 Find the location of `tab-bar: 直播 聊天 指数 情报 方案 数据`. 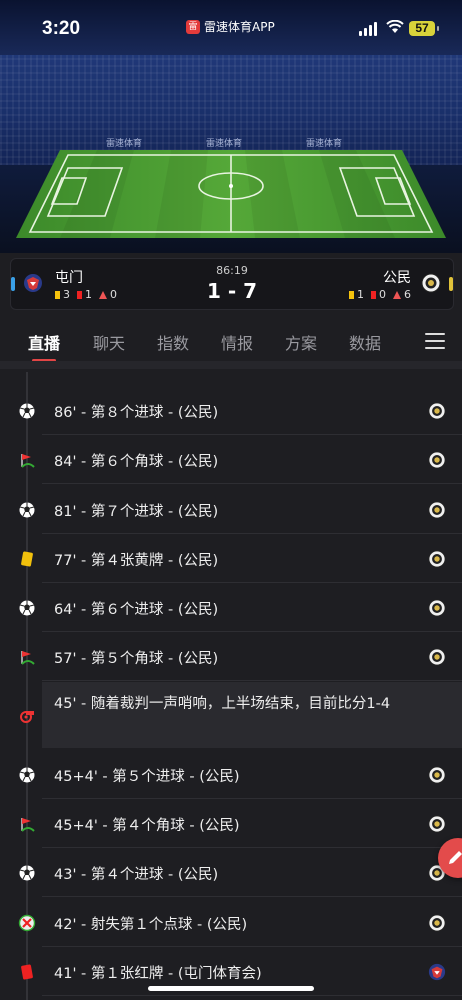

tab-bar: 直播 聊天 指数 情报 方案 数据 is located at coordinates (231, 340).